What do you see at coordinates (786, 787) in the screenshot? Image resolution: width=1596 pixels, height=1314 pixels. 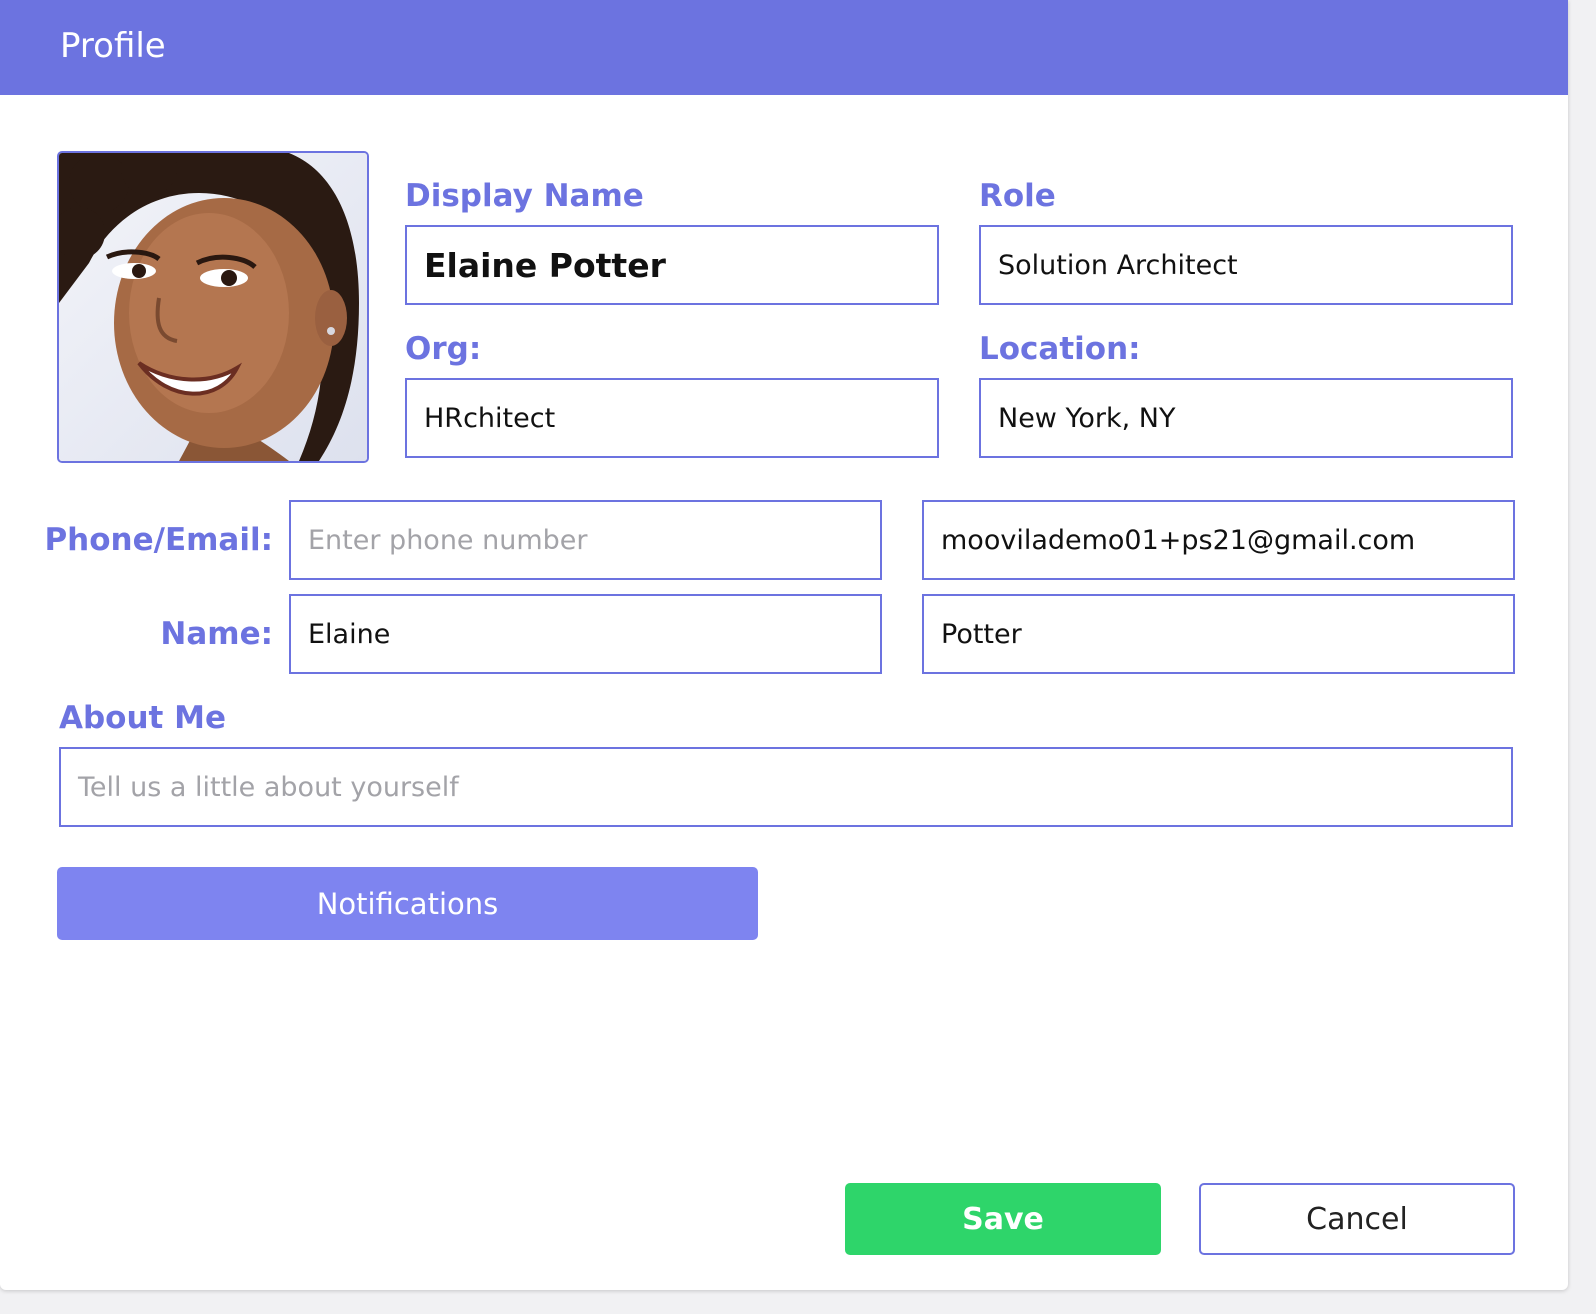 I see `about-me-input: Tell us a little about yourself` at bounding box center [786, 787].